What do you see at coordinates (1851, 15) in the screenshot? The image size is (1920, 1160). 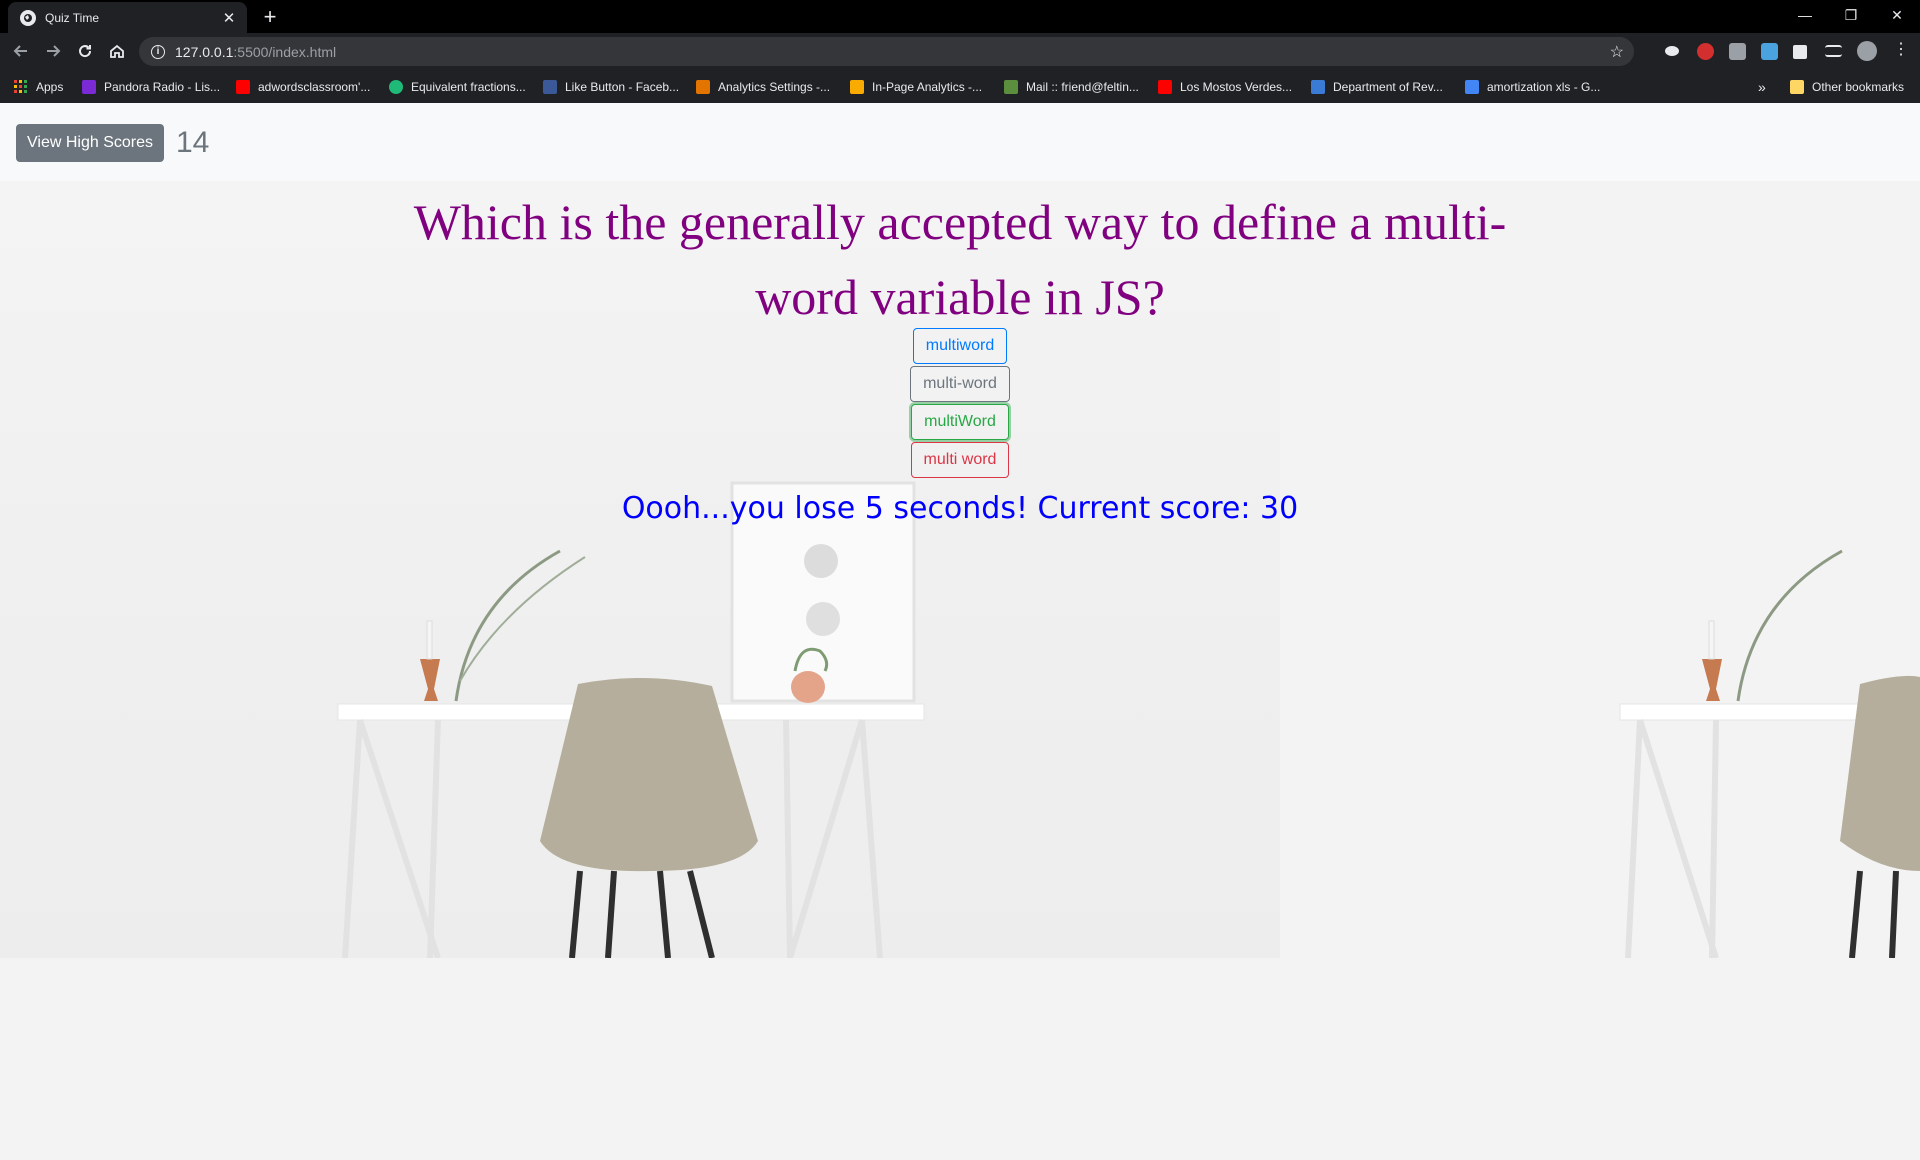 I see `restore-icon: ❐` at bounding box center [1851, 15].